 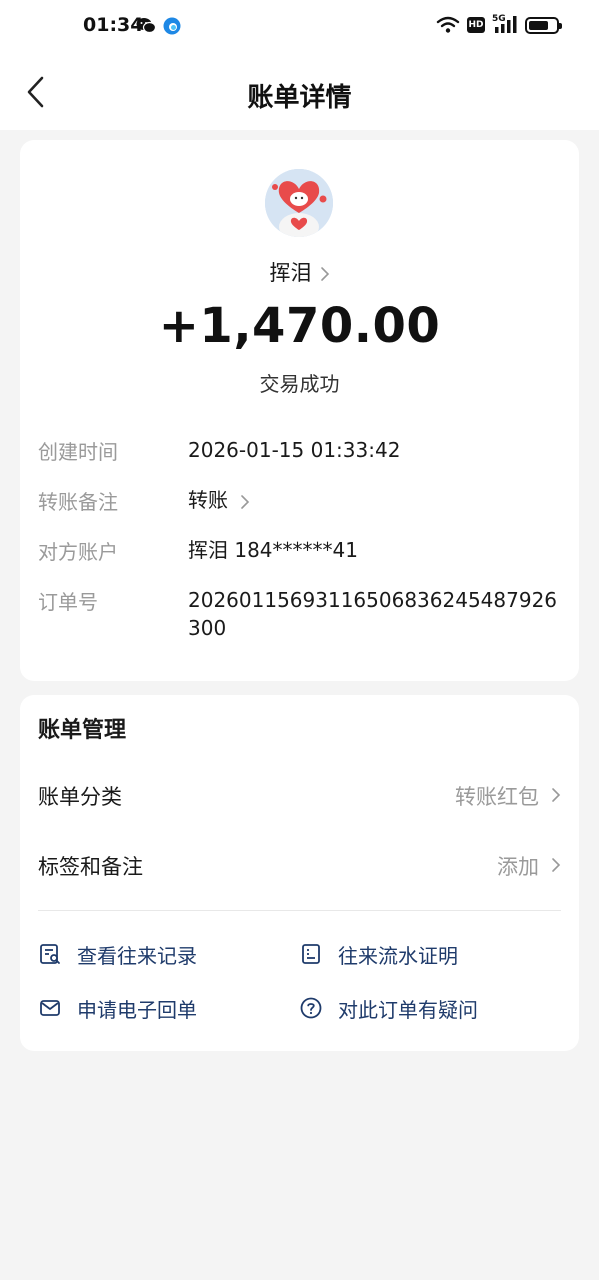 I want to click on detail-value: 挥泪 184******41, so click(x=273, y=550).